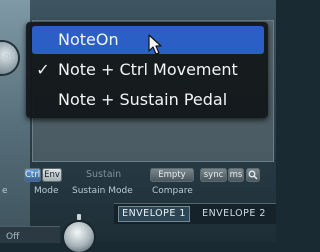  What do you see at coordinates (88, 39) in the screenshot?
I see `menu-item-label: NoteOn` at bounding box center [88, 39].